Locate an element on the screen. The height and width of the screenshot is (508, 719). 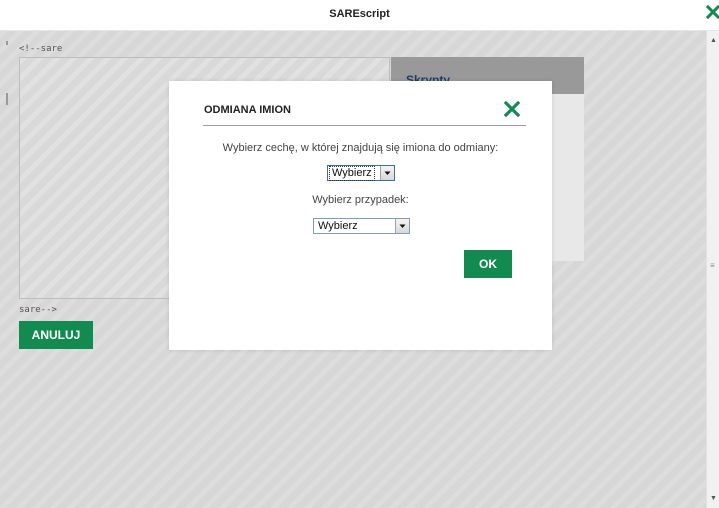
case-select-value: Wybierz is located at coordinates (338, 226).